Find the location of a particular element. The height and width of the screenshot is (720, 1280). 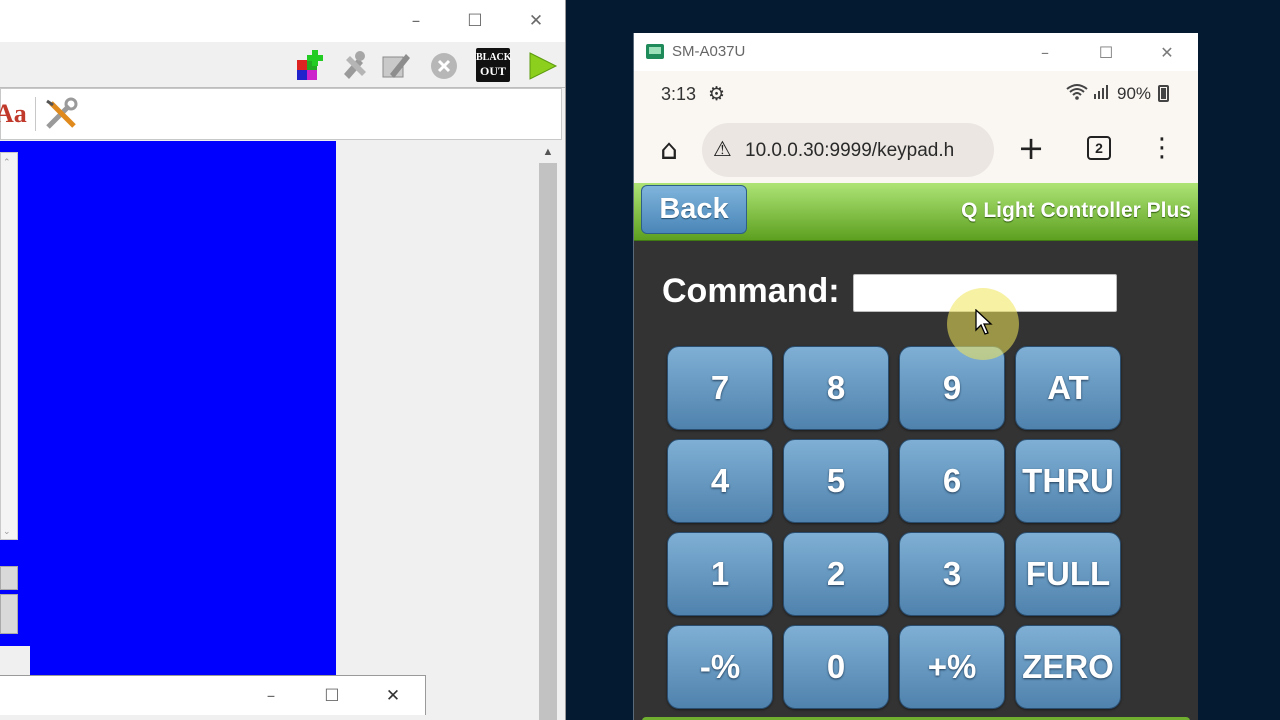

tools-icon is located at coordinates (355, 65).